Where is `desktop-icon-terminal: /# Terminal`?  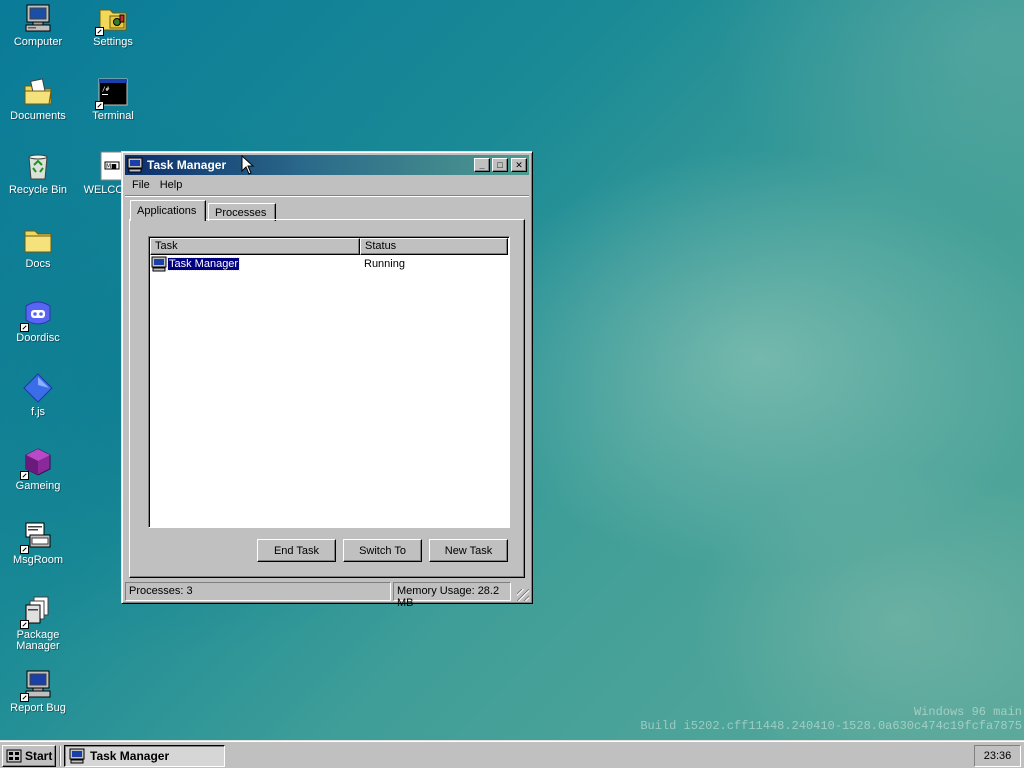
desktop-icon-terminal: /# Terminal is located at coordinates (113, 99).